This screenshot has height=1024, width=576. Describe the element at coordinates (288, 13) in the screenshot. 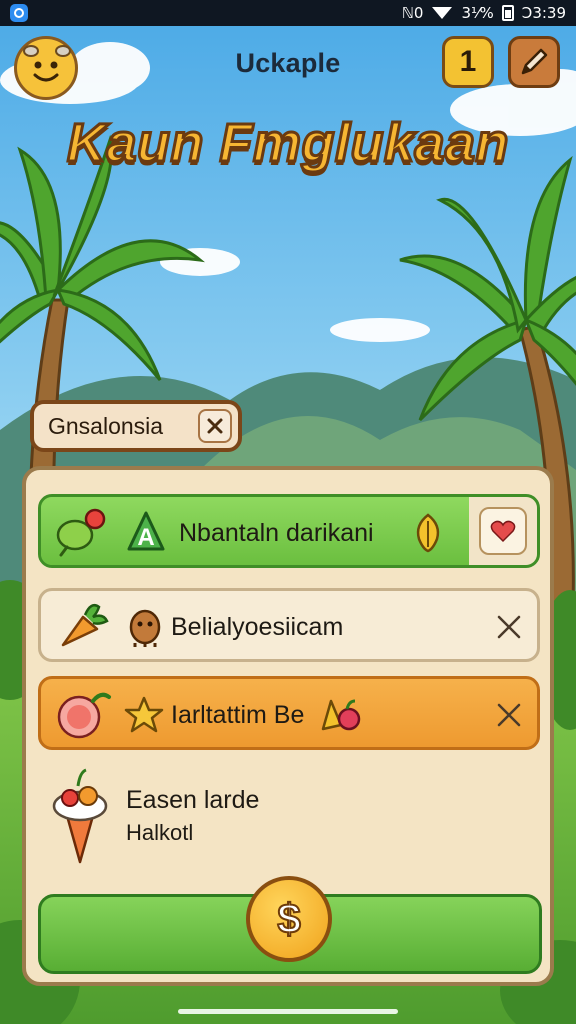

I see `status-bar: ℕ0 3⅟% Ɔ3:39` at that location.